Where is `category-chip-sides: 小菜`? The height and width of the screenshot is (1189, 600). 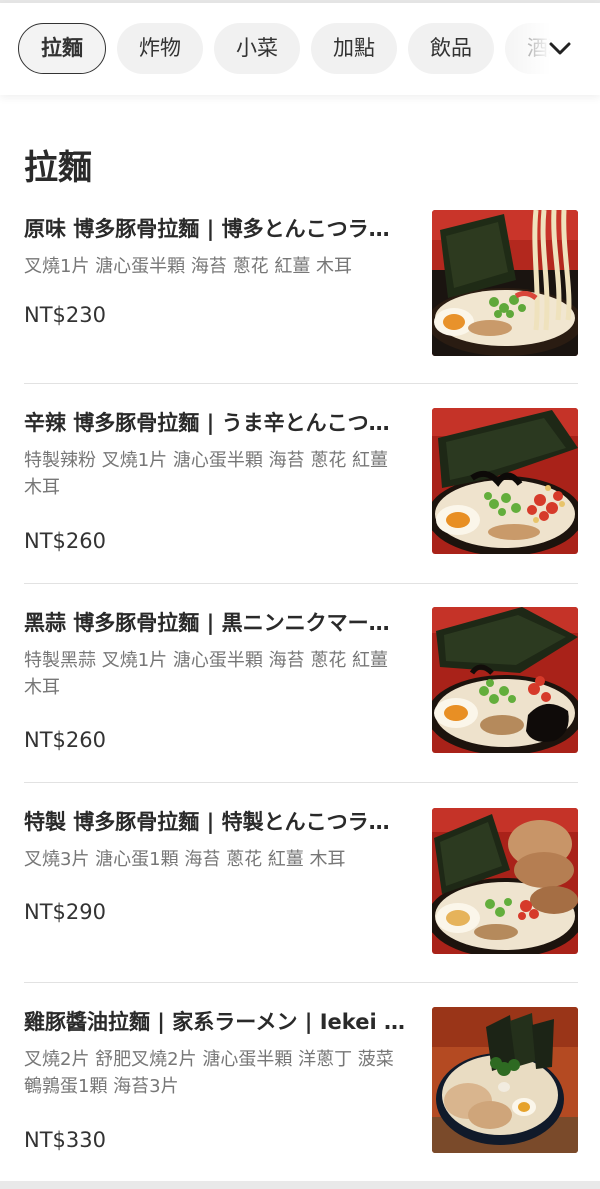
category-chip-sides: 小菜 is located at coordinates (257, 48).